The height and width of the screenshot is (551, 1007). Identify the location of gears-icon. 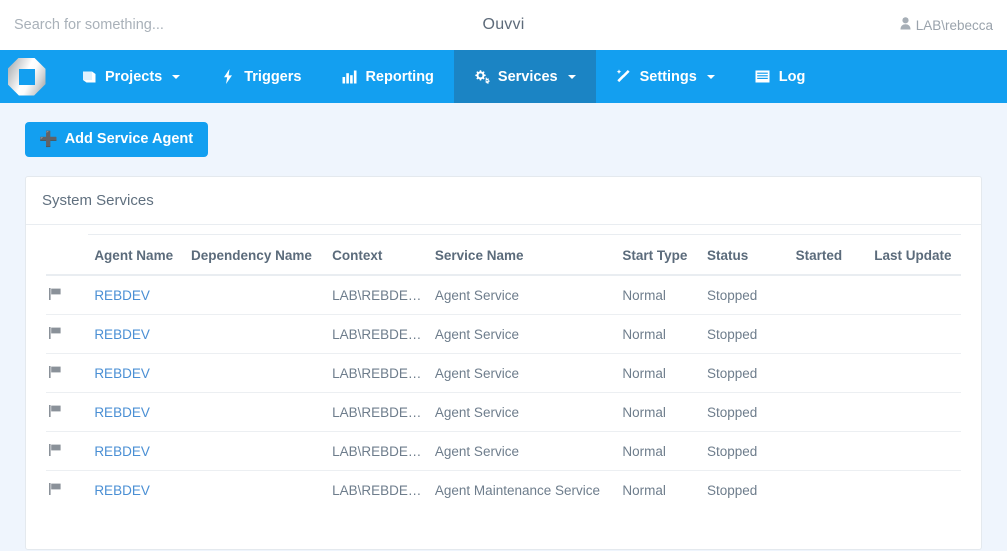
(482, 77).